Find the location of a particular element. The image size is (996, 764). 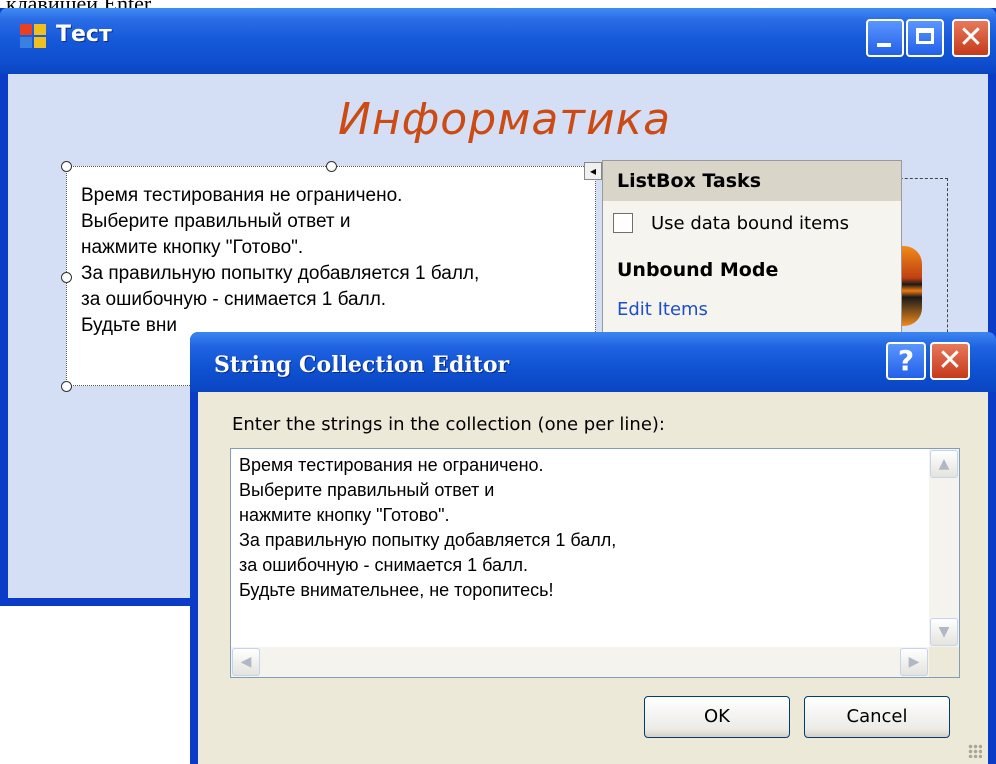

listbox-item: нажмите кнопку "Готово". is located at coordinates (192, 248).